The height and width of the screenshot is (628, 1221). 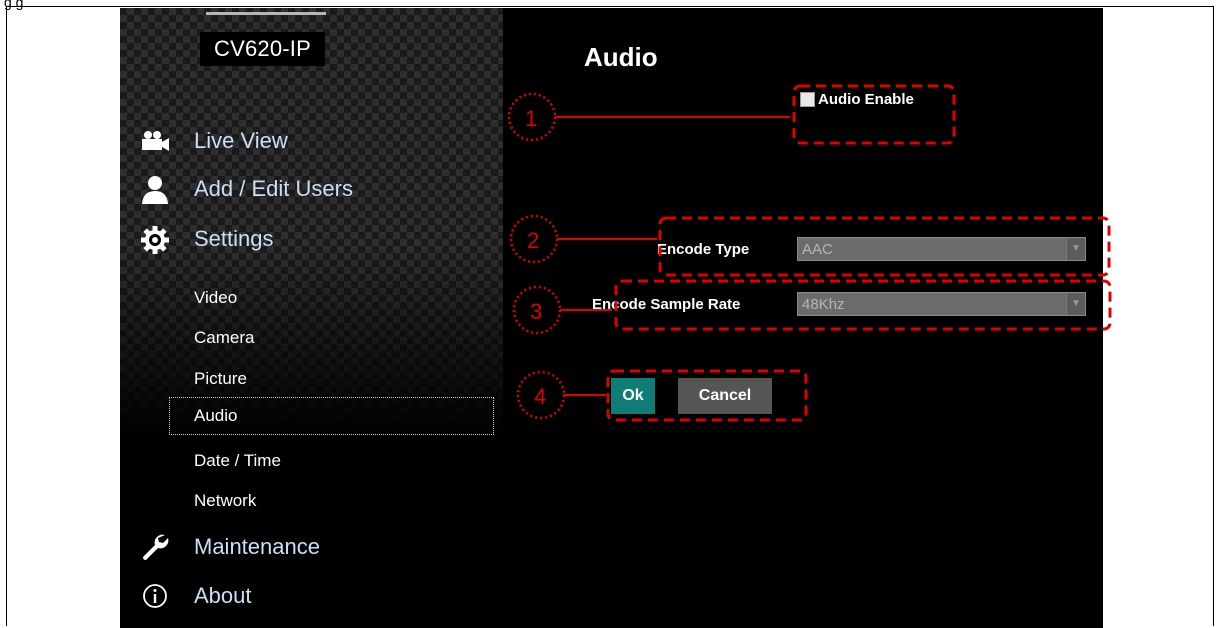 What do you see at coordinates (866, 99) in the screenshot?
I see `audio-enable-label: Audio Enable` at bounding box center [866, 99].